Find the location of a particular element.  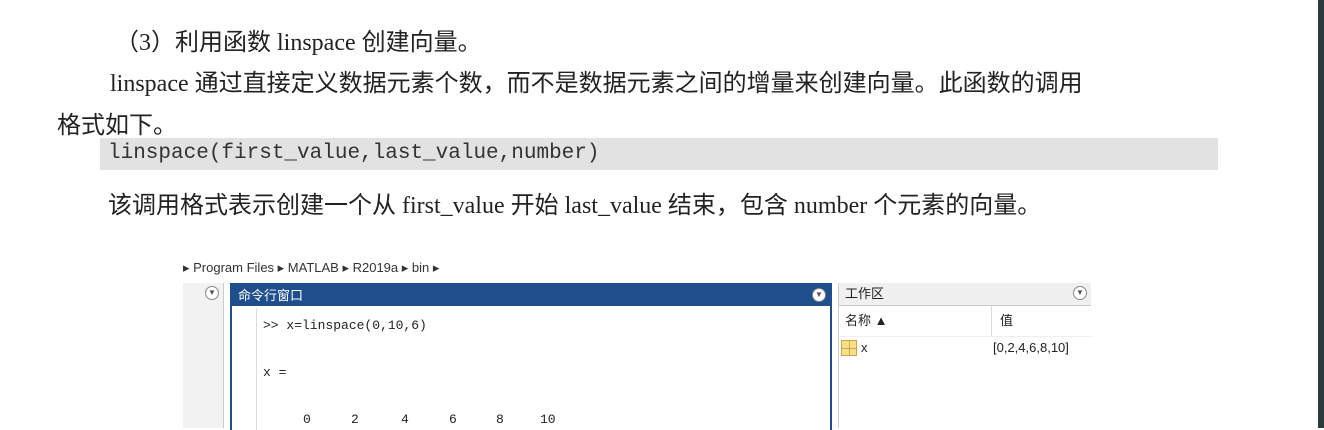

variable-value: [0,2,4,6,8,10] is located at coordinates (1031, 347).